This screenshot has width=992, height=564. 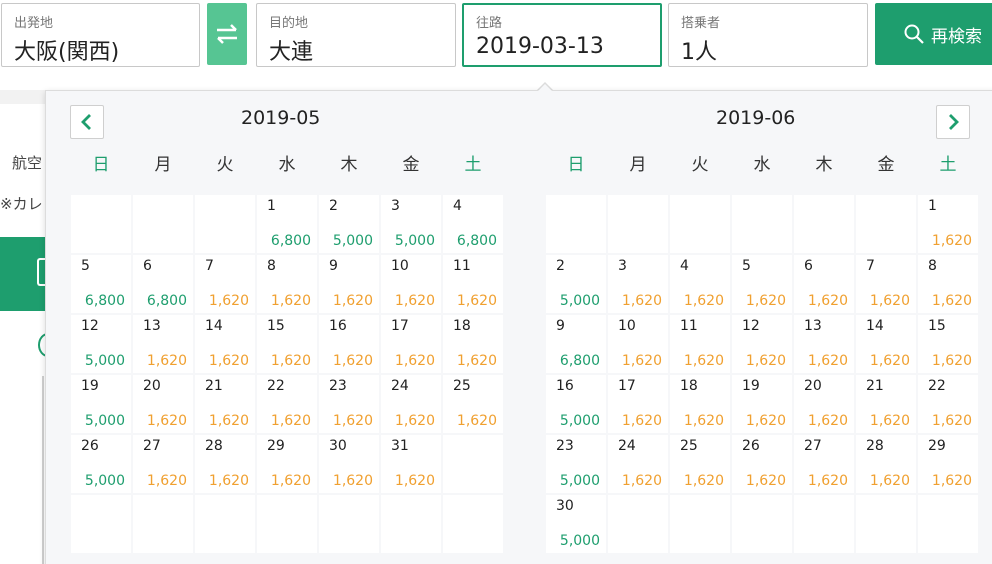 I want to click on calendar-day-cell: 16 5,000, so click(x=576, y=404).